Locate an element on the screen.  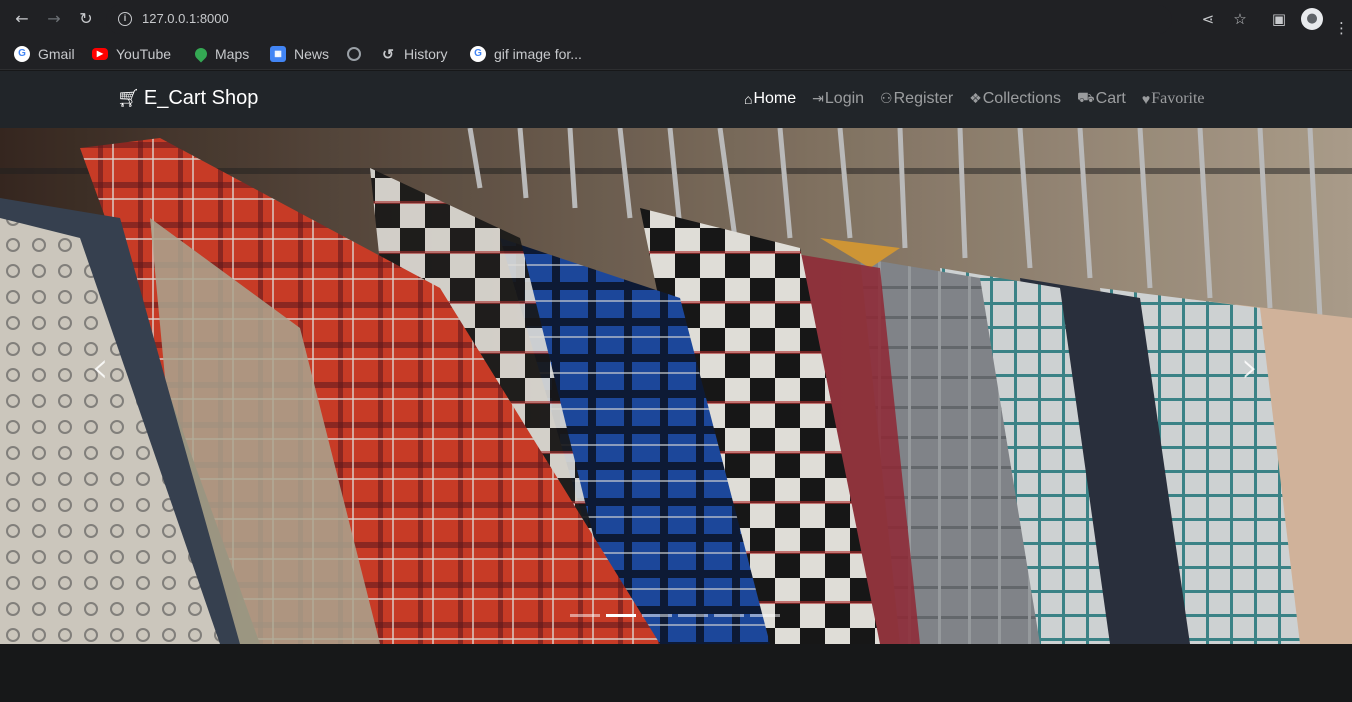
cart-icon: ⛟ is located at coordinates (1086, 97).